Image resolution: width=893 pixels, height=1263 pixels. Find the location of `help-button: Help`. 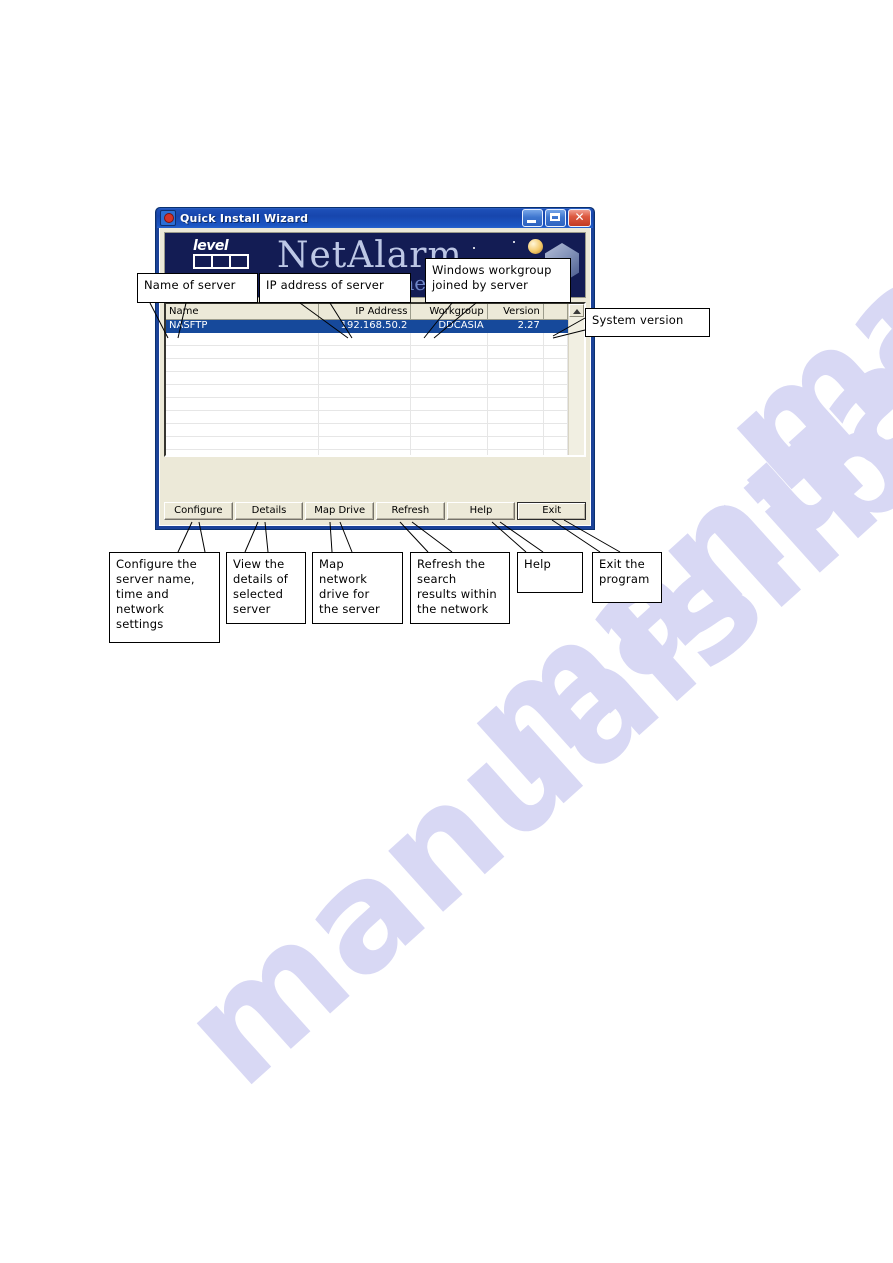

help-button: Help is located at coordinates (481, 511).